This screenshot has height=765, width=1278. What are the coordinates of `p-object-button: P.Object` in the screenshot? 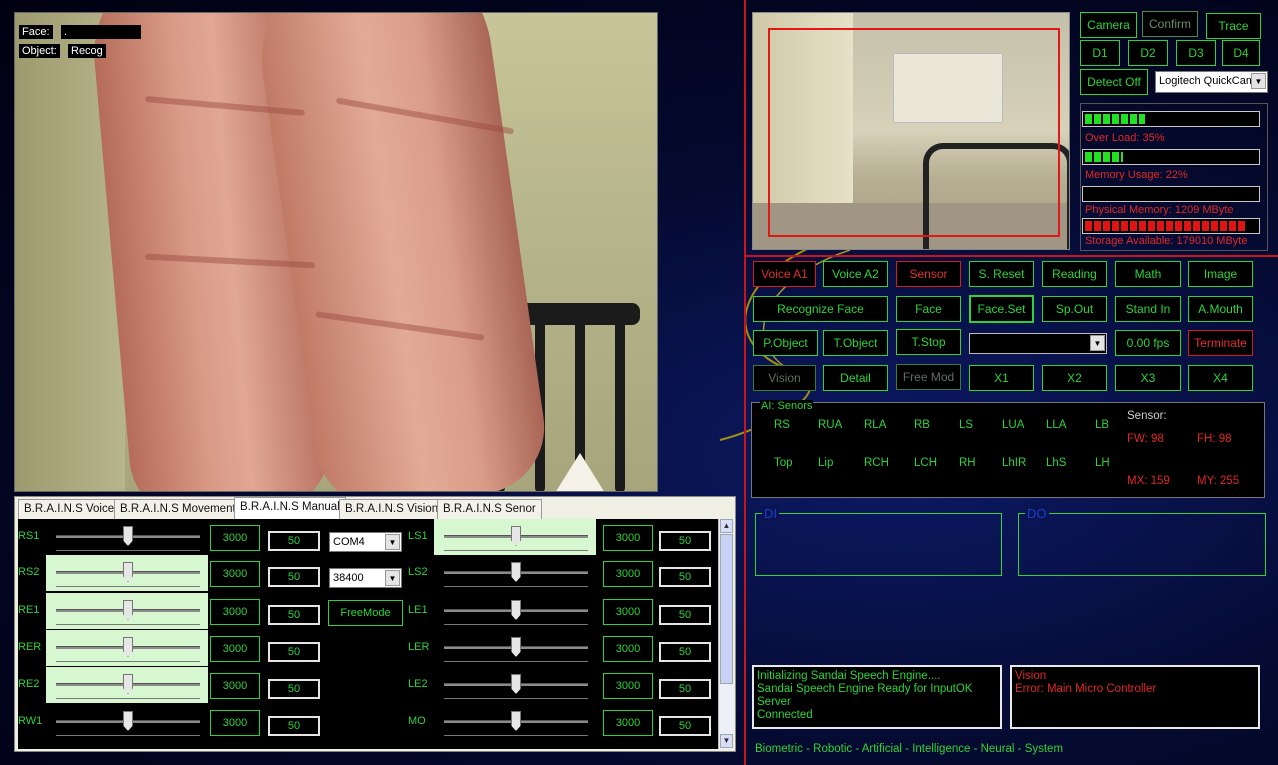 It's located at (785, 343).